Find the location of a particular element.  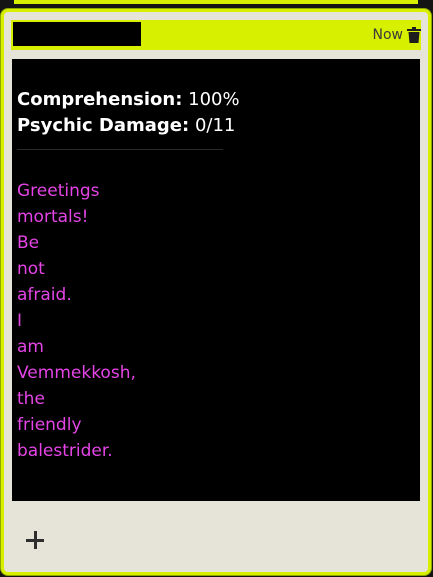

add-button is located at coordinates (35, 540).